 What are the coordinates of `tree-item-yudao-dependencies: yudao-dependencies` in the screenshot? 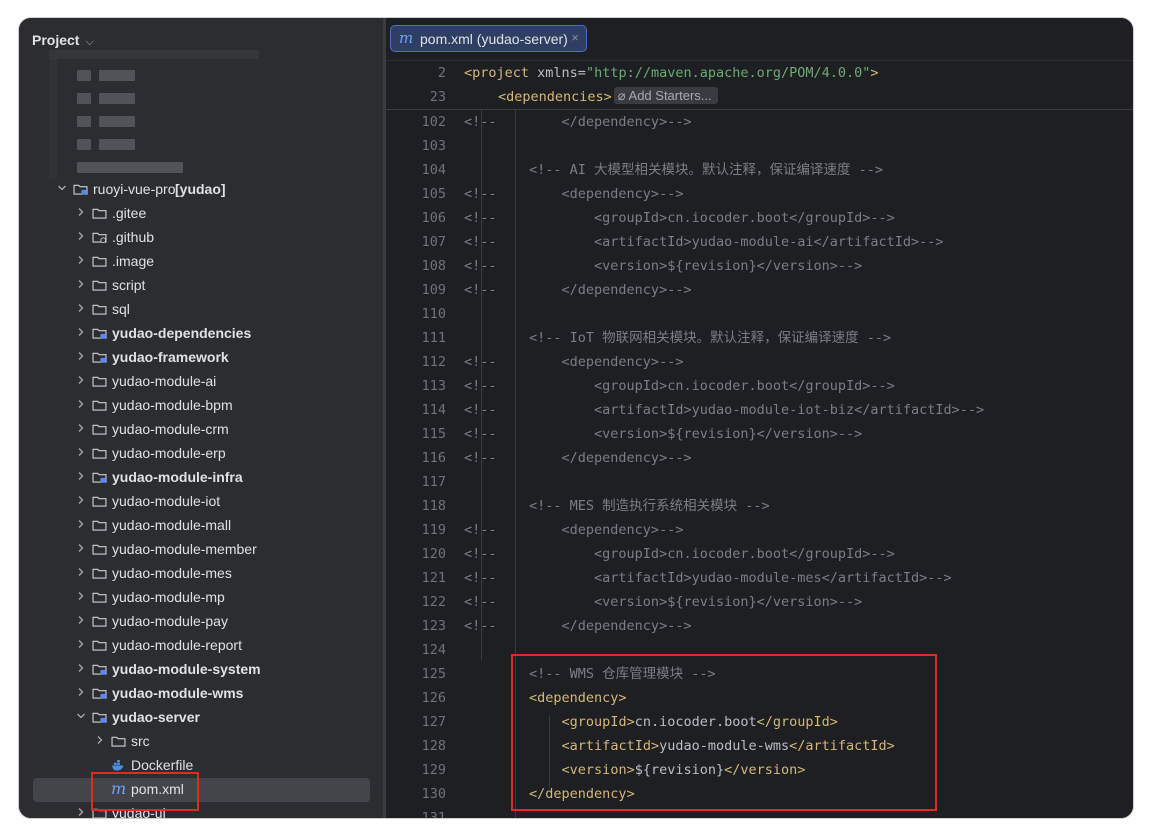 It's located at (201, 334).